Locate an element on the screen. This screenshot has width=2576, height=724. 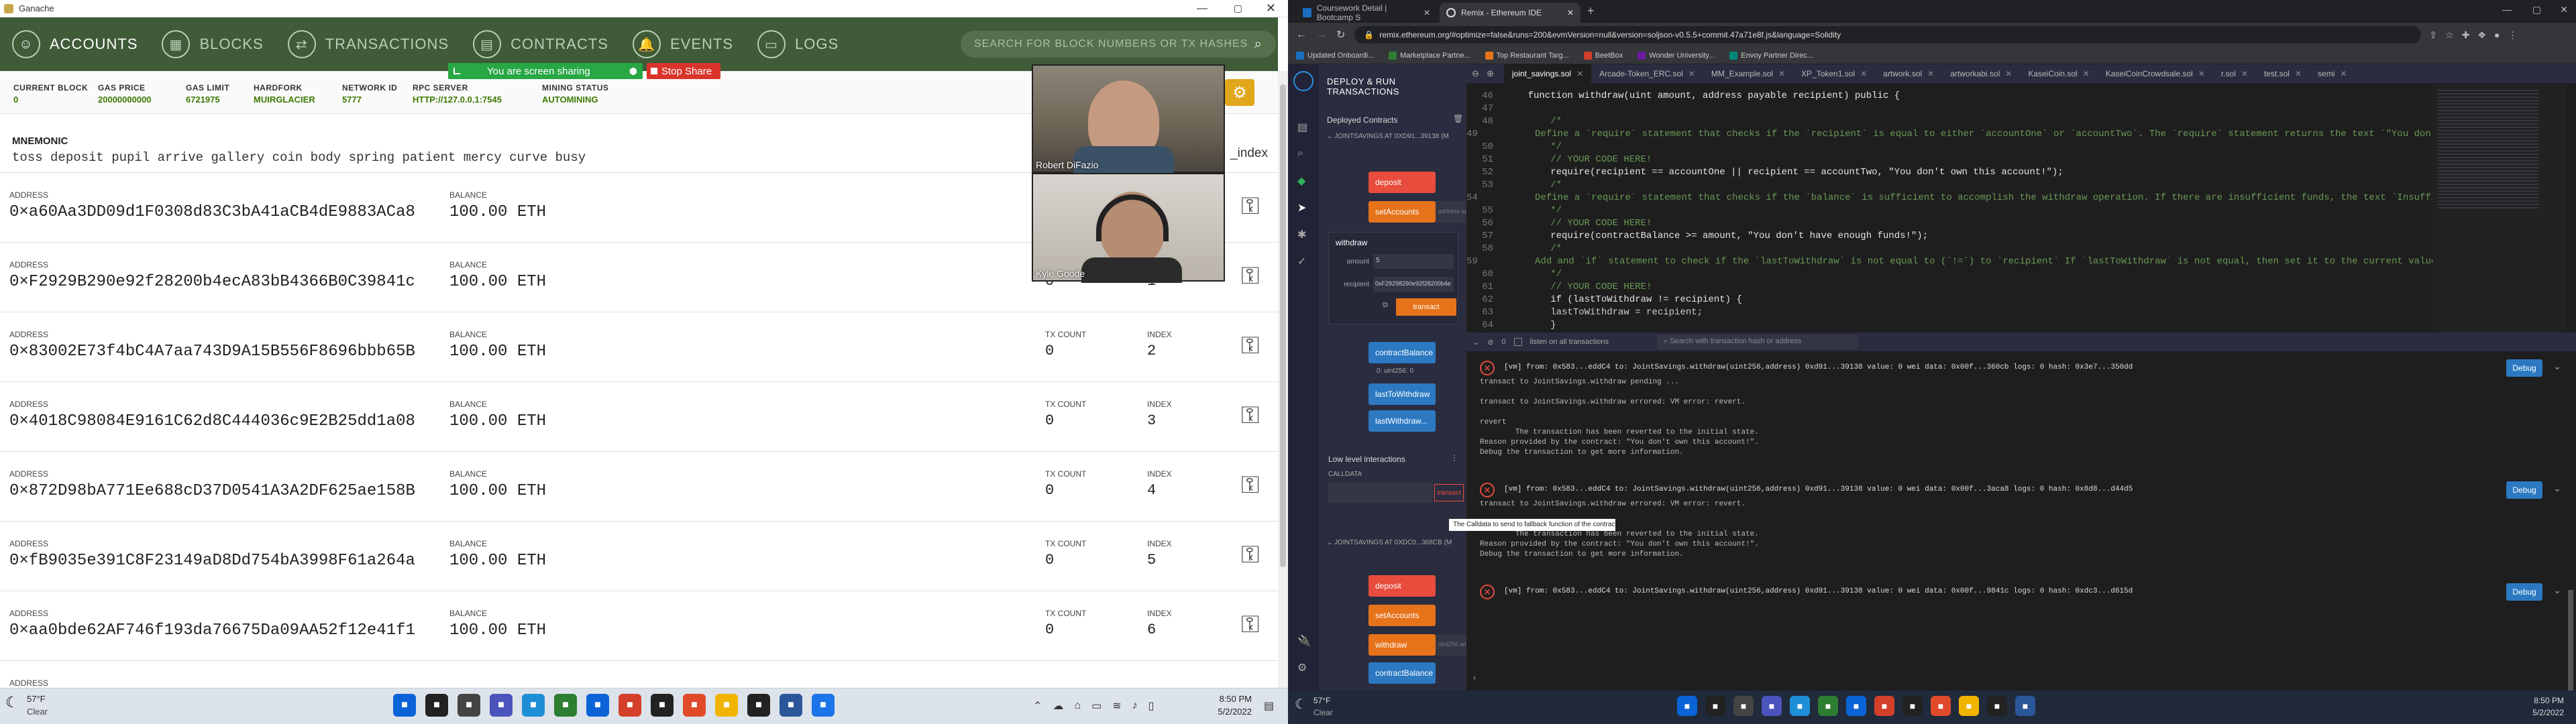
file-tab: r.sol ✕ is located at coordinates (2234, 74).